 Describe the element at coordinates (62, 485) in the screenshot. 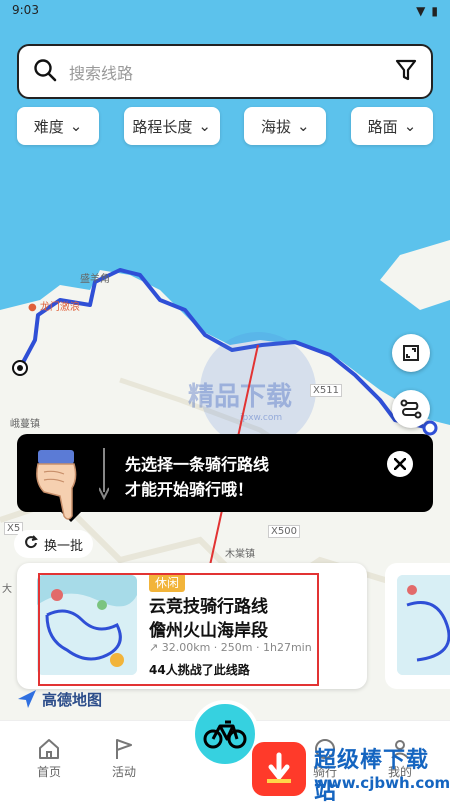

I see `pointing-hand-icon` at that location.